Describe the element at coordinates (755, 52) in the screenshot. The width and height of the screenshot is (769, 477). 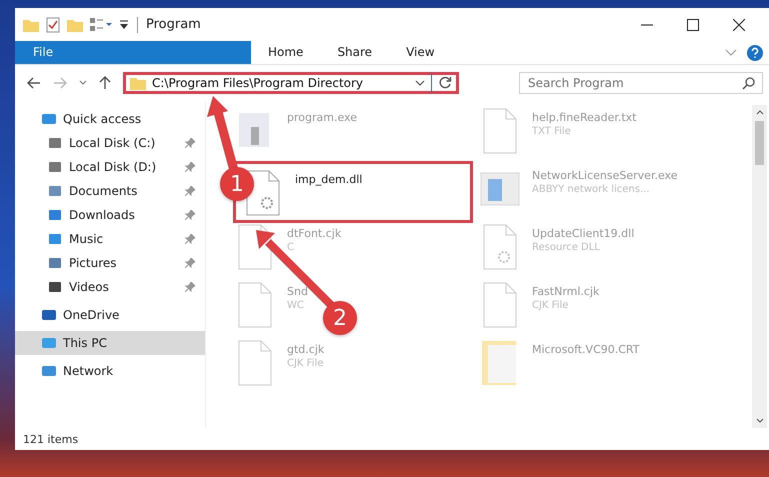
I see `help-icon` at that location.